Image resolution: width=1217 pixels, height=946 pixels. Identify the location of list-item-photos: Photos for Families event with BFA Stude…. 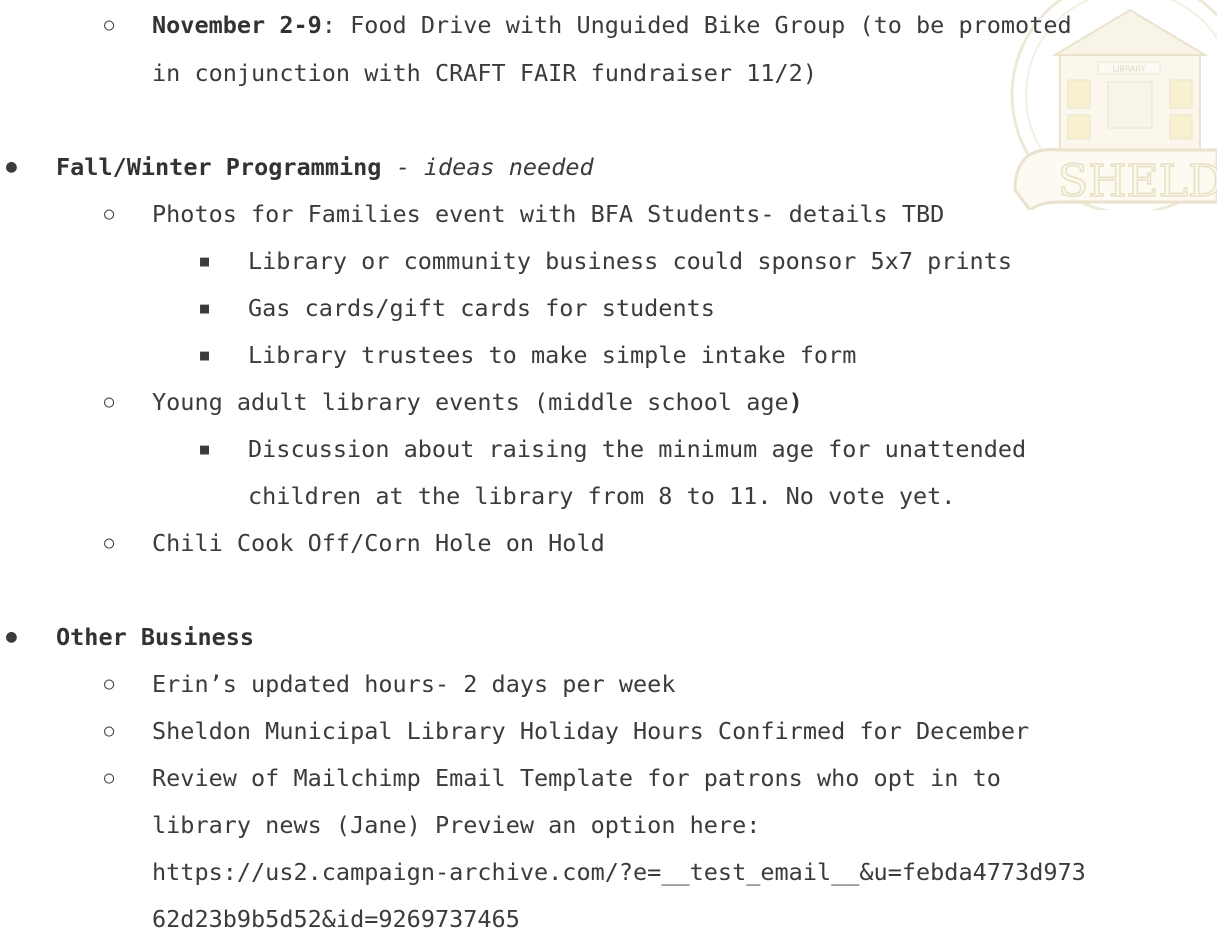
(548, 214).